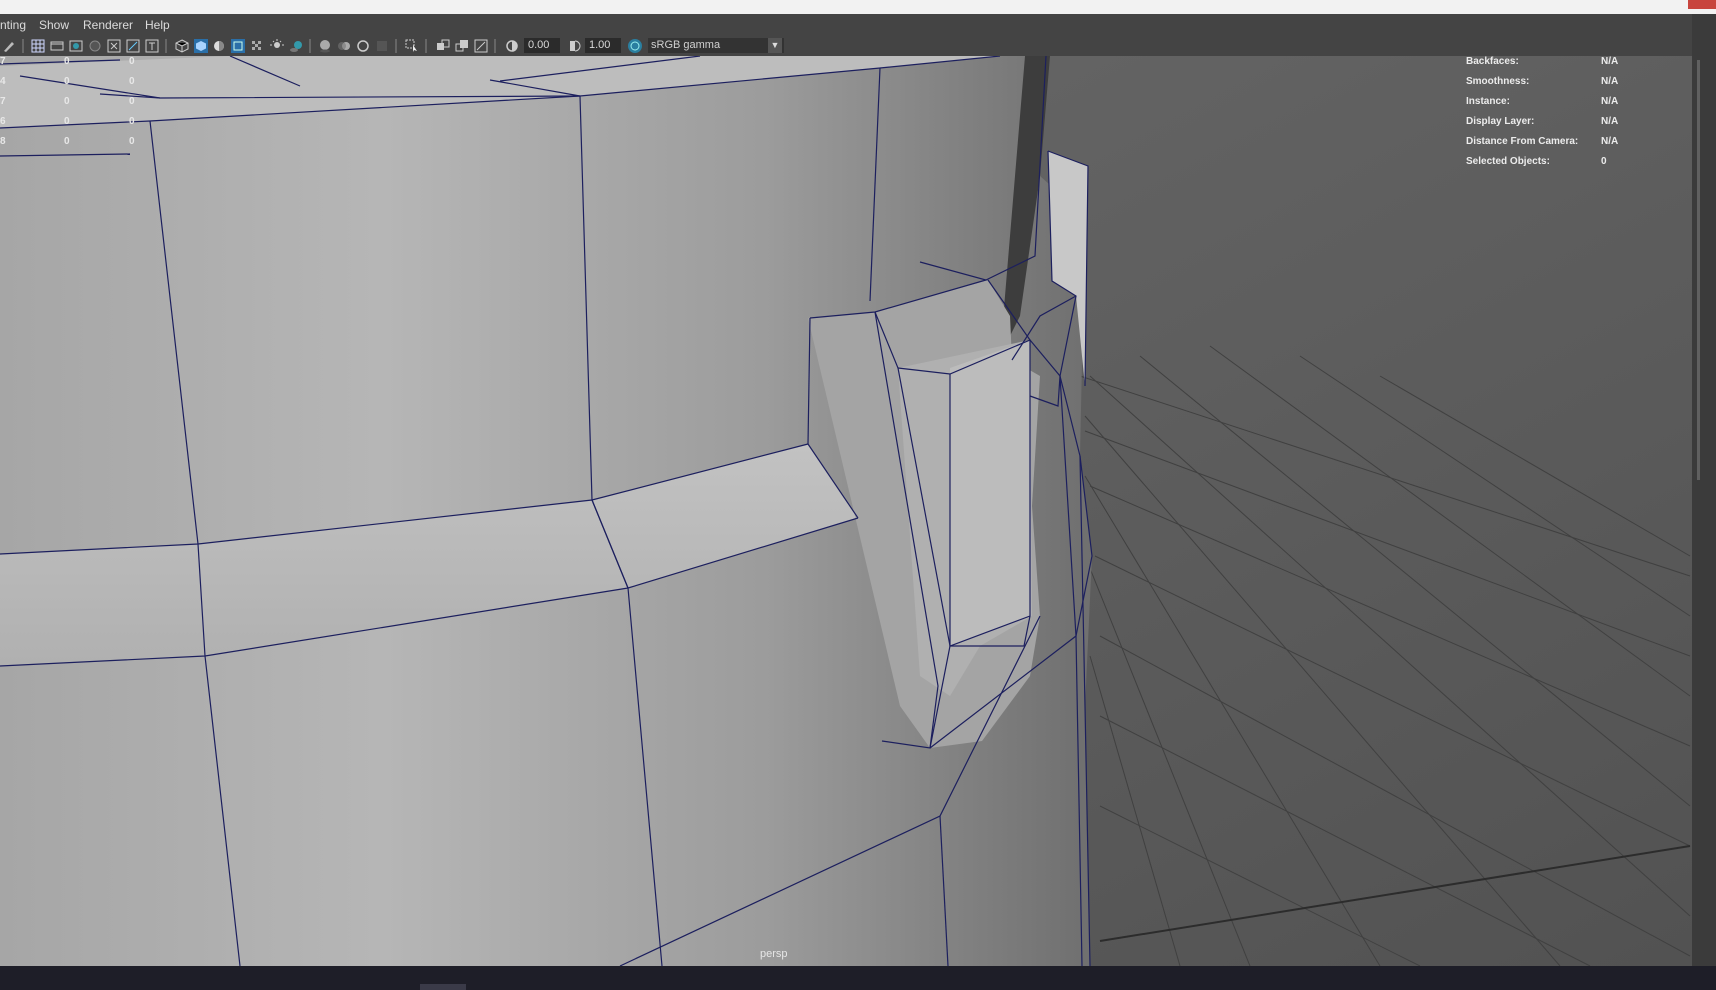 Image resolution: width=1716 pixels, height=990 pixels. Describe the element at coordinates (635, 46) in the screenshot. I see `color-management-icon` at that location.